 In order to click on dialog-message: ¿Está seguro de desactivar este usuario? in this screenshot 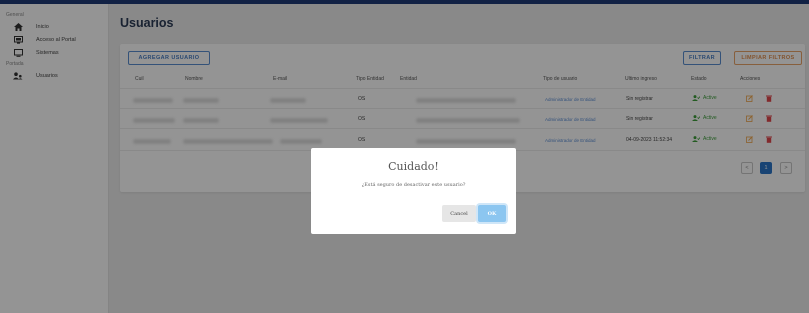, I will do `click(413, 185)`.